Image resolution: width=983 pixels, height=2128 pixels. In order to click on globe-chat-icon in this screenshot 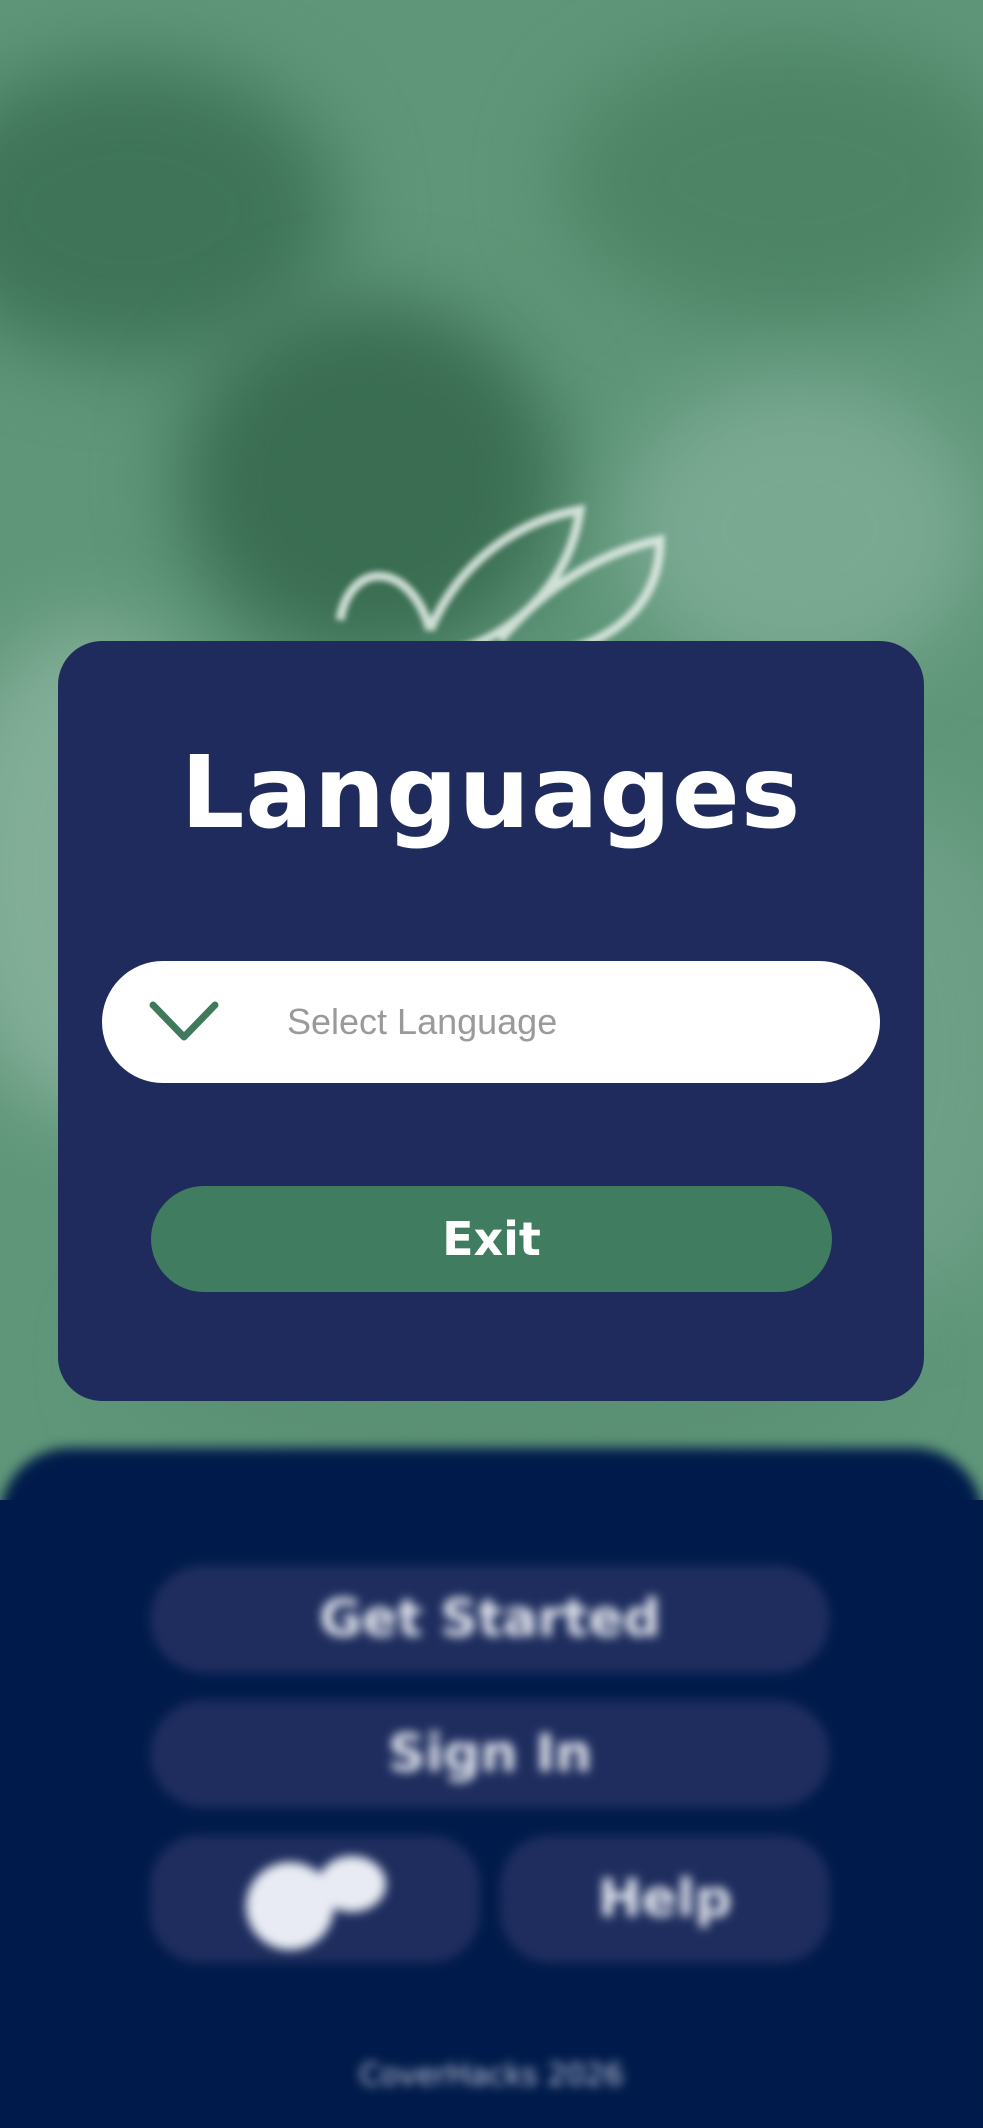, I will do `click(316, 1903)`.